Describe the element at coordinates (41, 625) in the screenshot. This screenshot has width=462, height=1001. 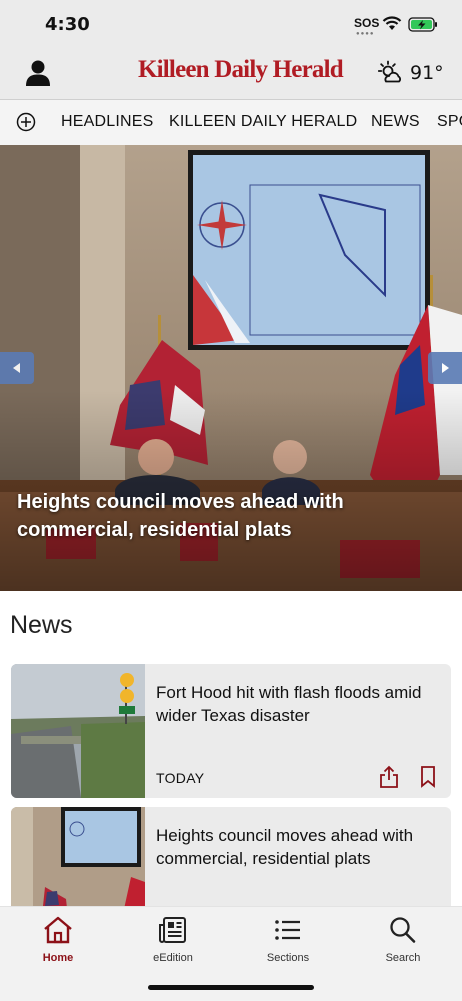
I see `news-section-heading: News` at that location.